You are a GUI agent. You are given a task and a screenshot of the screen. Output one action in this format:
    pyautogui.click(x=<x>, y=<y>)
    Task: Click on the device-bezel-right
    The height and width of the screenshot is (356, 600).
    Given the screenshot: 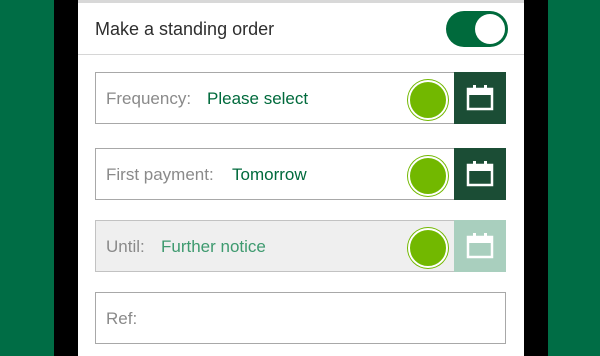 What is the action you would take?
    pyautogui.click(x=536, y=178)
    